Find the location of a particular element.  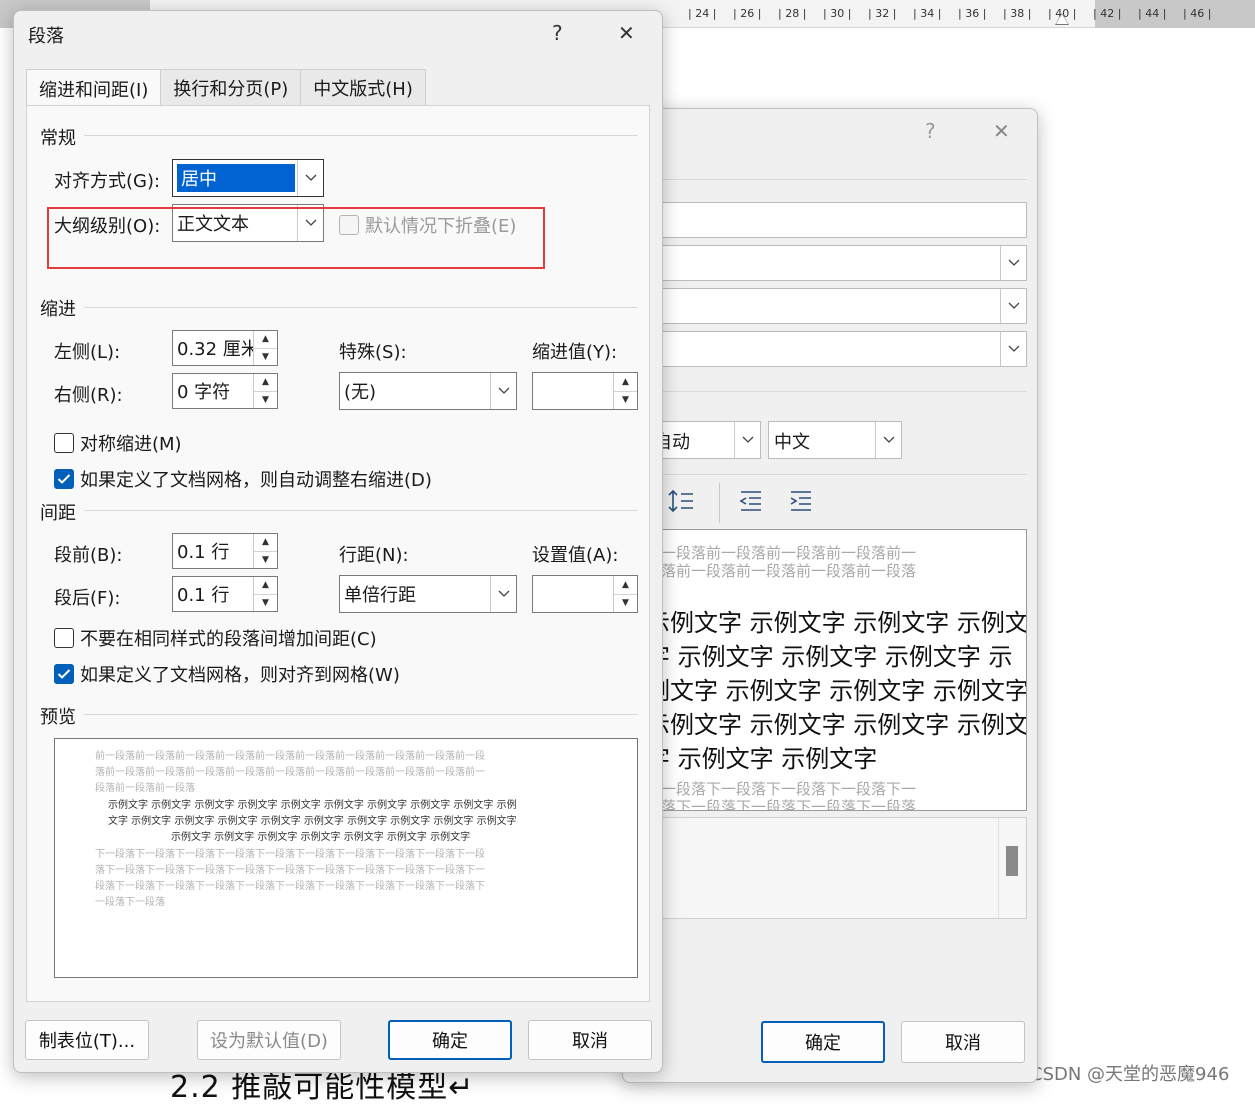

preview-line: 段落下一段落下一段落下一段落下一段落 is located at coordinates (785, 804).